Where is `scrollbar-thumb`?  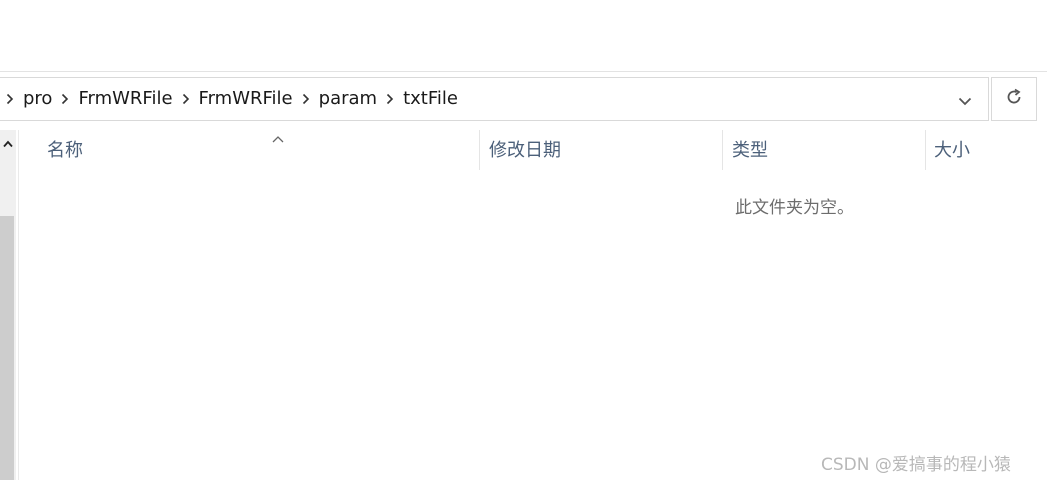
scrollbar-thumb is located at coordinates (7, 348).